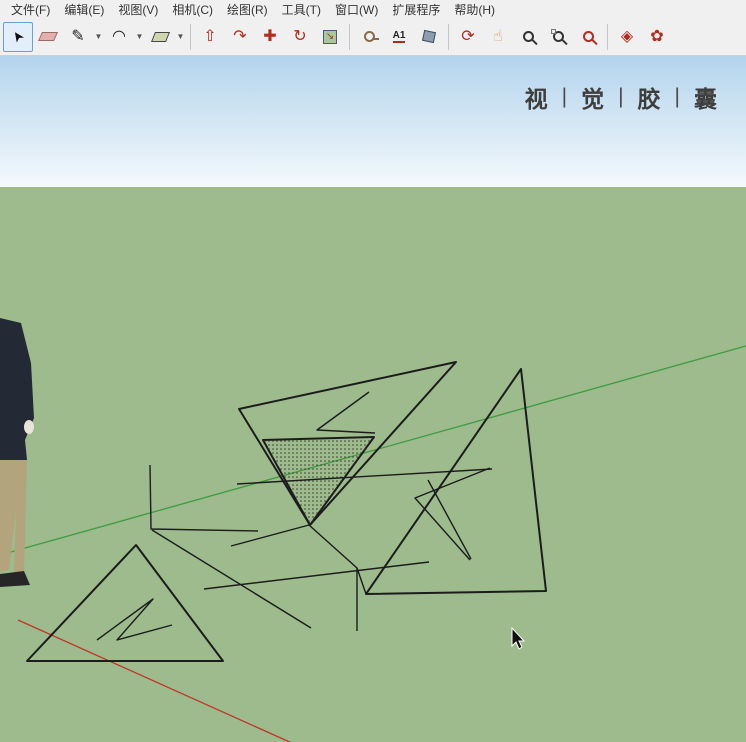  I want to click on push-pull-icon: ⇧, so click(210, 36).